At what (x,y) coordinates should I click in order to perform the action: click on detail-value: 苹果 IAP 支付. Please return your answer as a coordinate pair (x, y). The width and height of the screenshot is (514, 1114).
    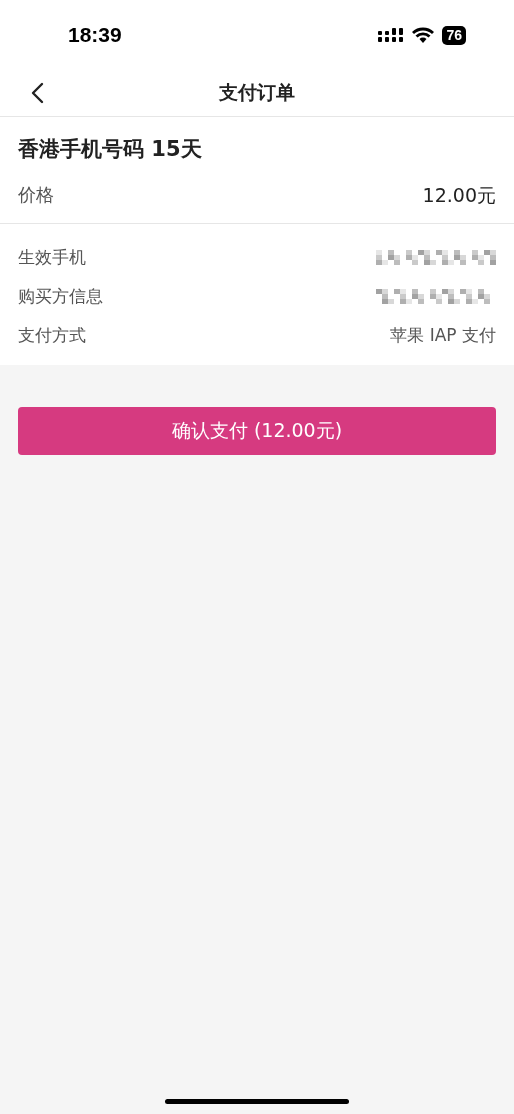
    Looking at the image, I should click on (443, 335).